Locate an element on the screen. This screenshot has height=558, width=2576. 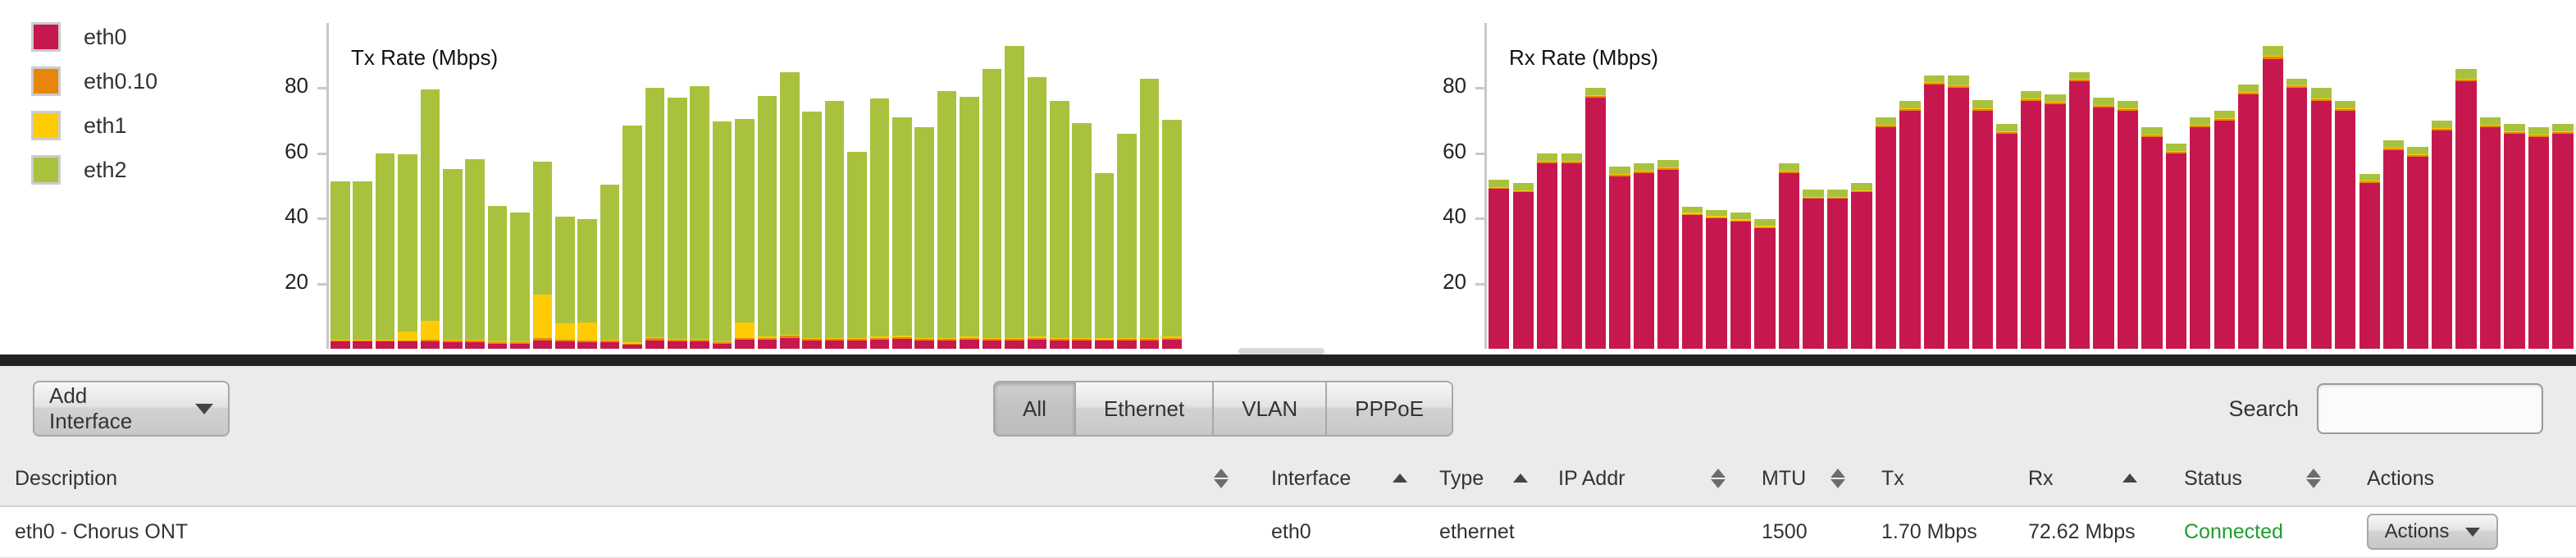
sort-description-icon is located at coordinates (1221, 478).